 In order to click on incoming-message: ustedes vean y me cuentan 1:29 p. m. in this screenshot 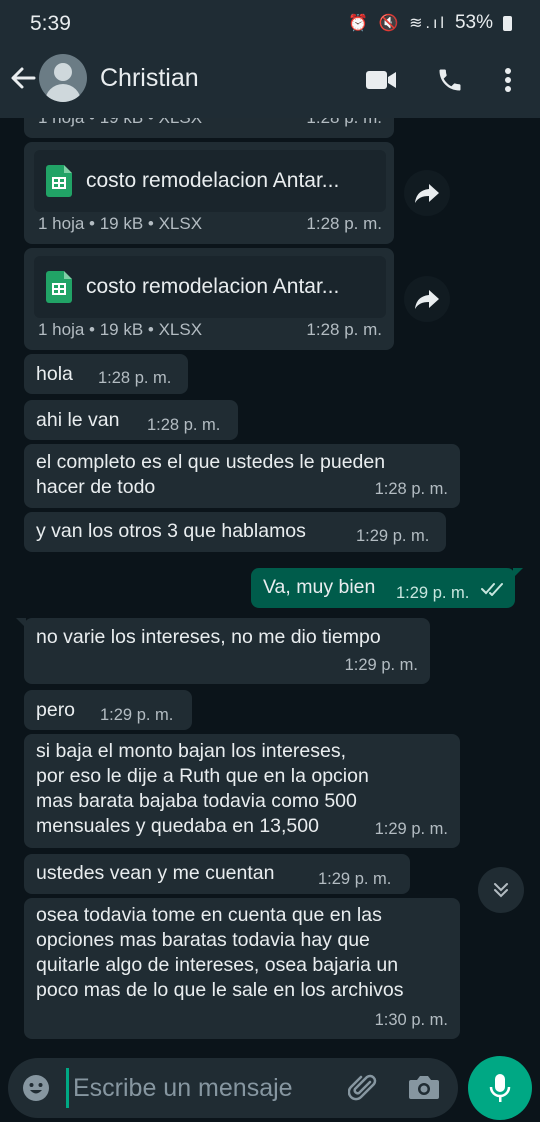, I will do `click(217, 874)`.